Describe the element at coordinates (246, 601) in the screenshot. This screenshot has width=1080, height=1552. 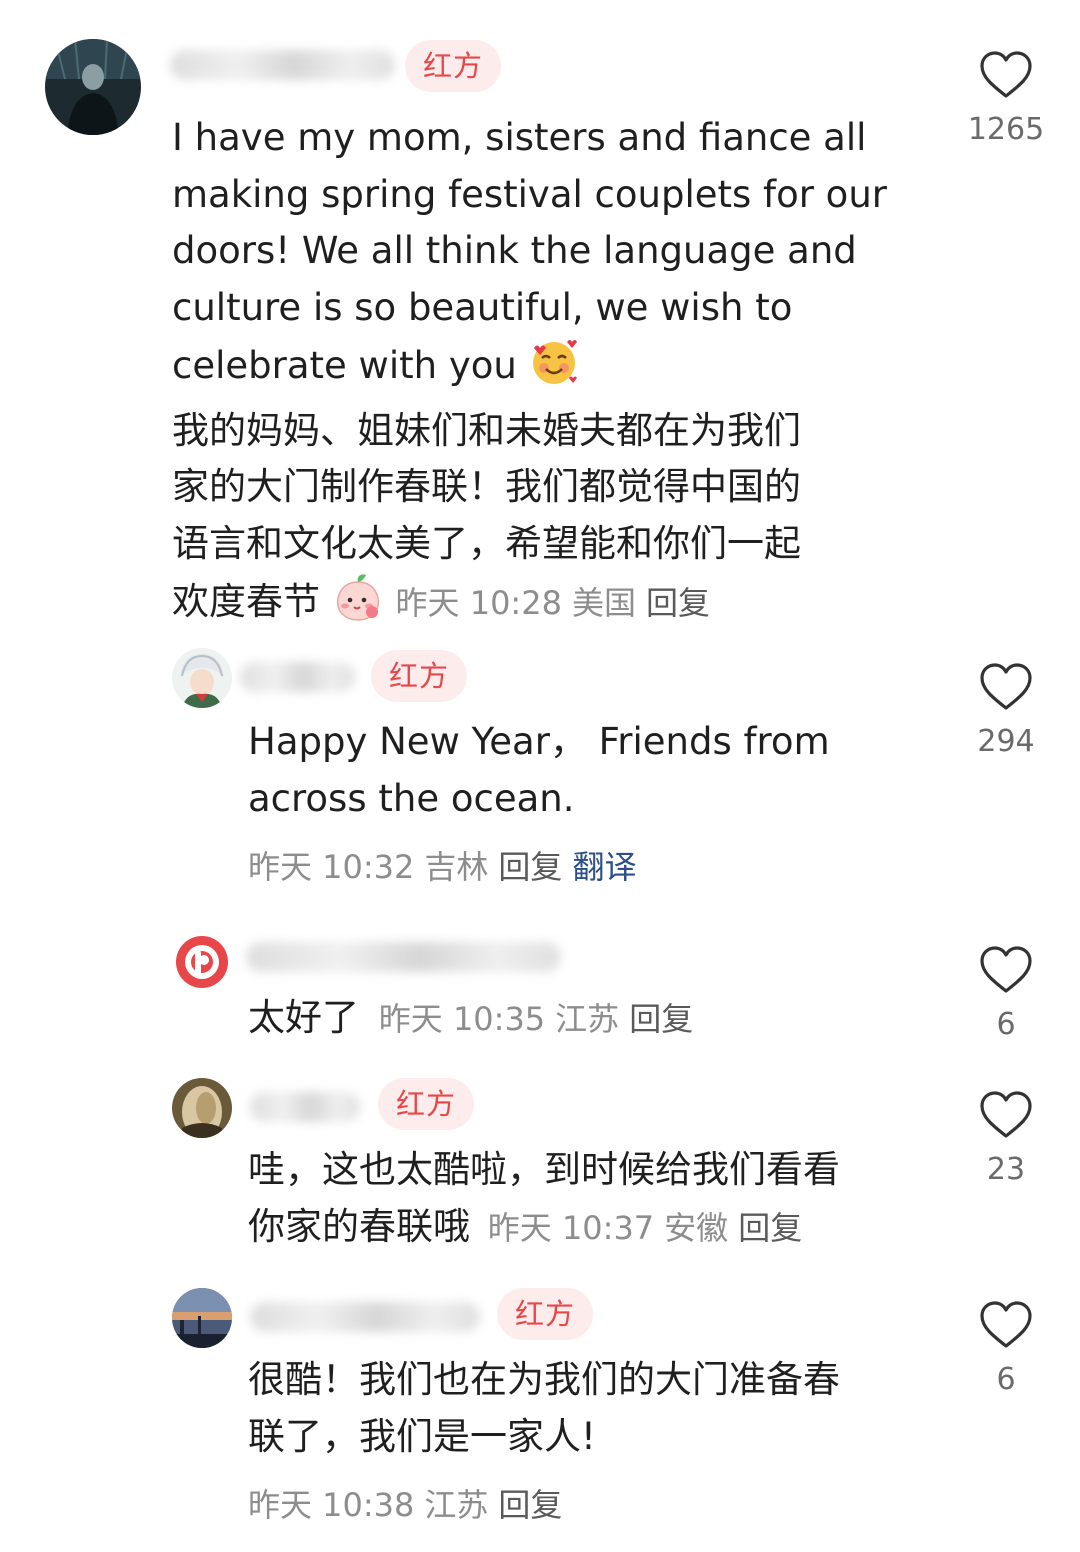
I see `comment-line: 欢度春节` at that location.